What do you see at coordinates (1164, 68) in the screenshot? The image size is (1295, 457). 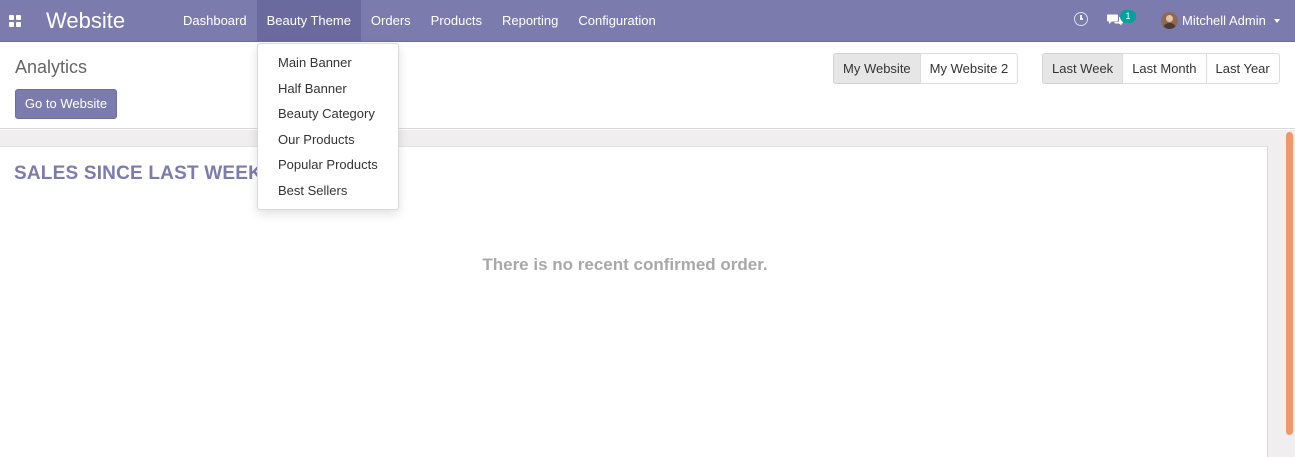 I see `period-last-month: Last Month` at bounding box center [1164, 68].